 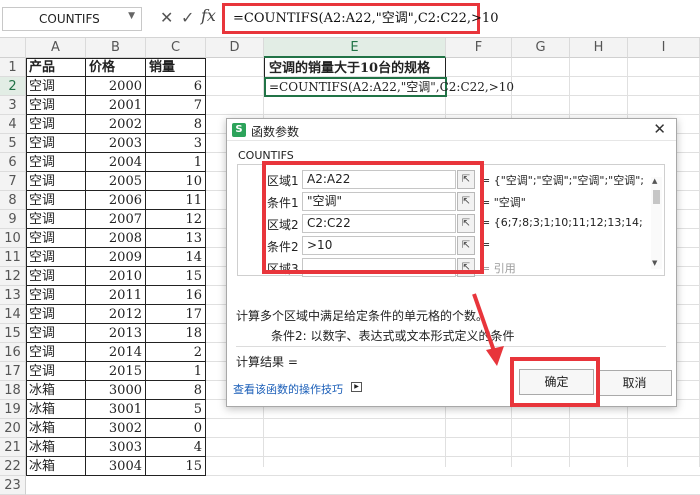 I want to click on price-cell: 3003, so click(x=116, y=447).